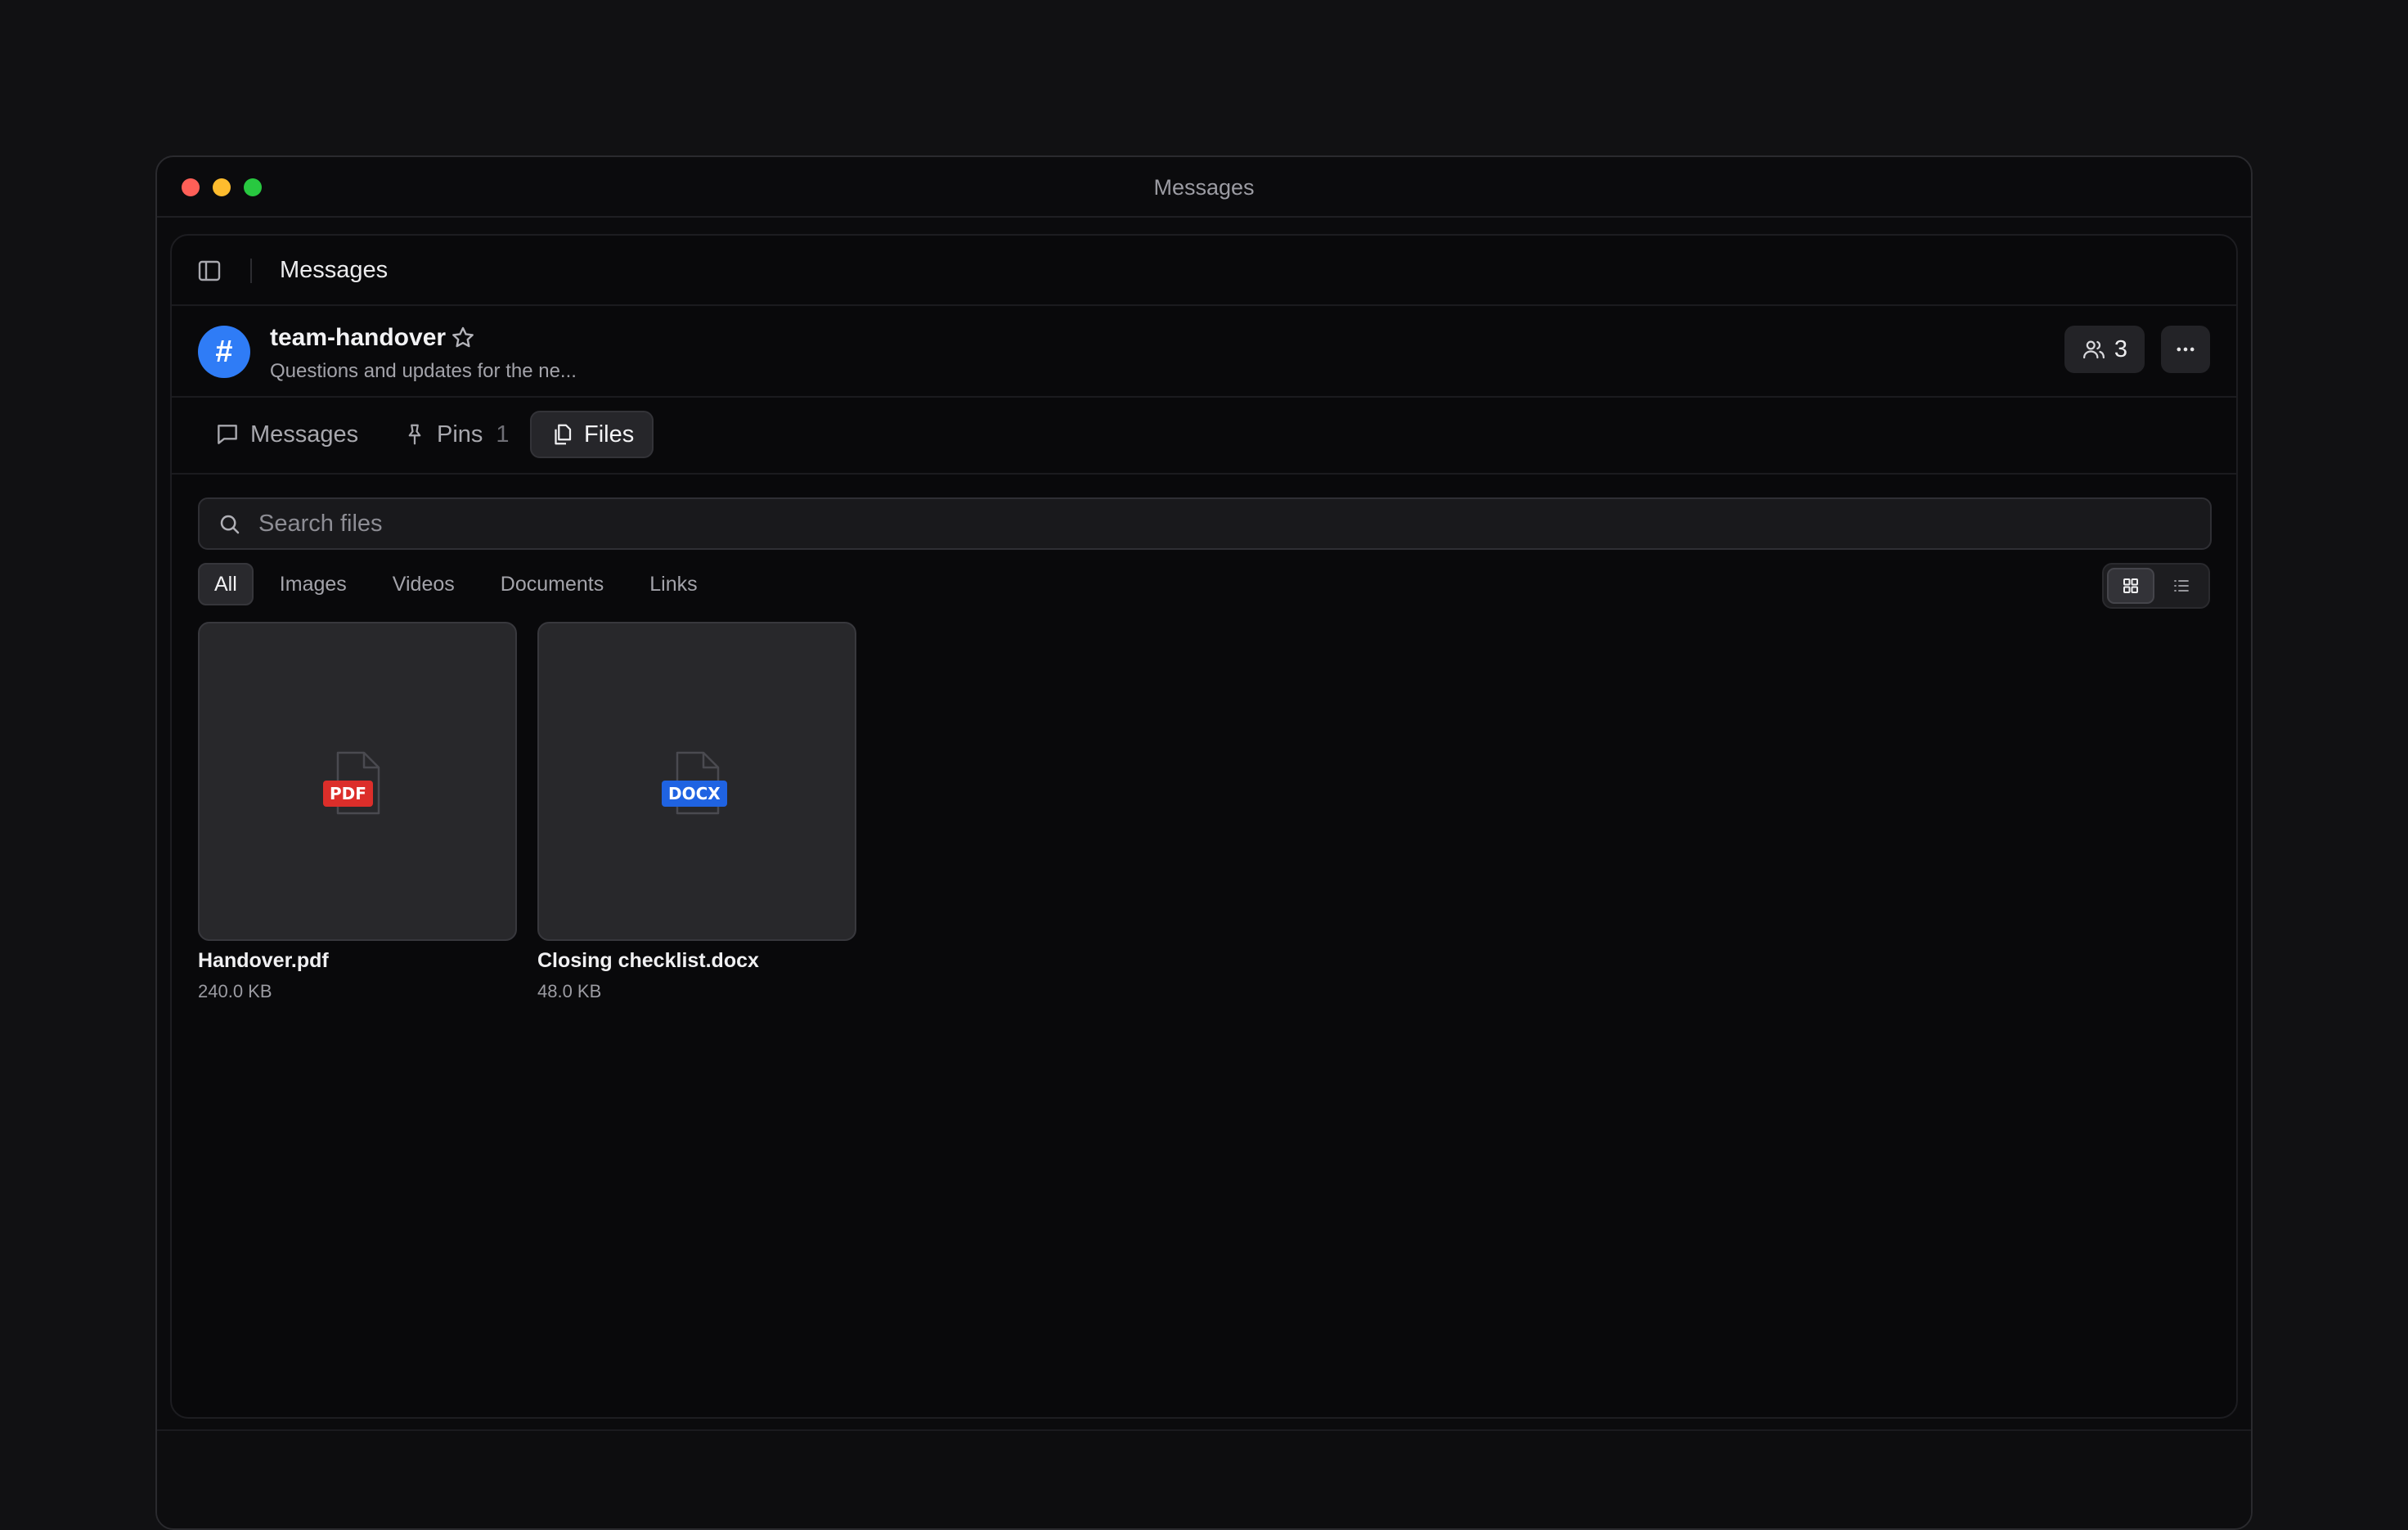  I want to click on docx-file-icon: DOCX, so click(696, 783).